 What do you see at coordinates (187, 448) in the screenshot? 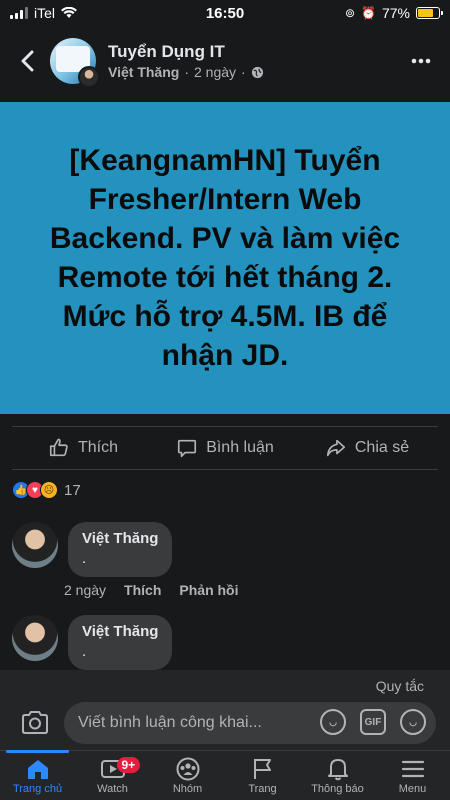
I see `comment-icon` at bounding box center [187, 448].